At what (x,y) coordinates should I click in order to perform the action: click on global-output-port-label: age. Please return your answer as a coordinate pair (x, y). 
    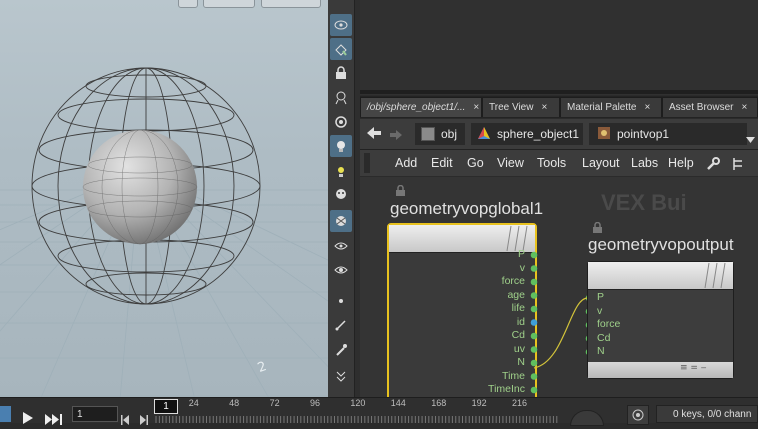
    Looking at the image, I should click on (516, 294).